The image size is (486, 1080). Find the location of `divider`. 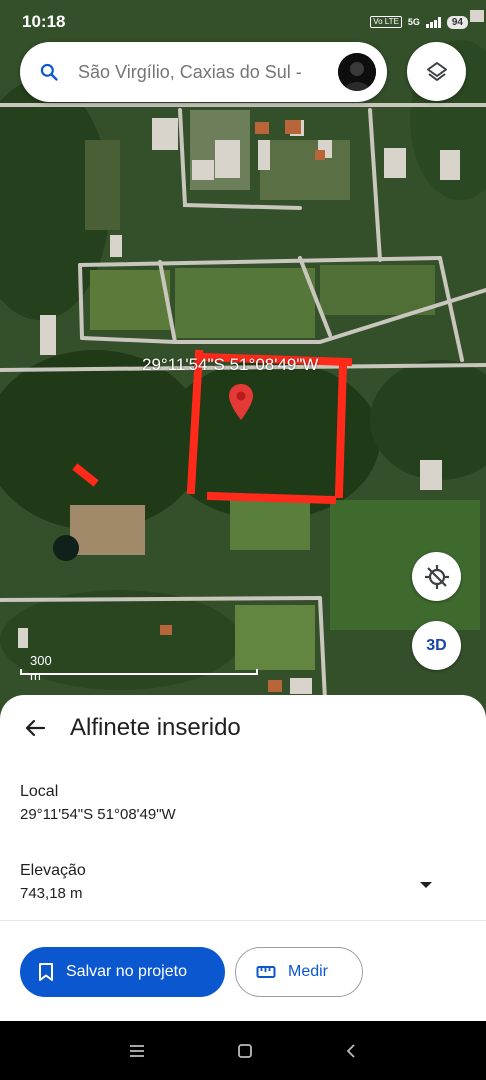

divider is located at coordinates (243, 920).